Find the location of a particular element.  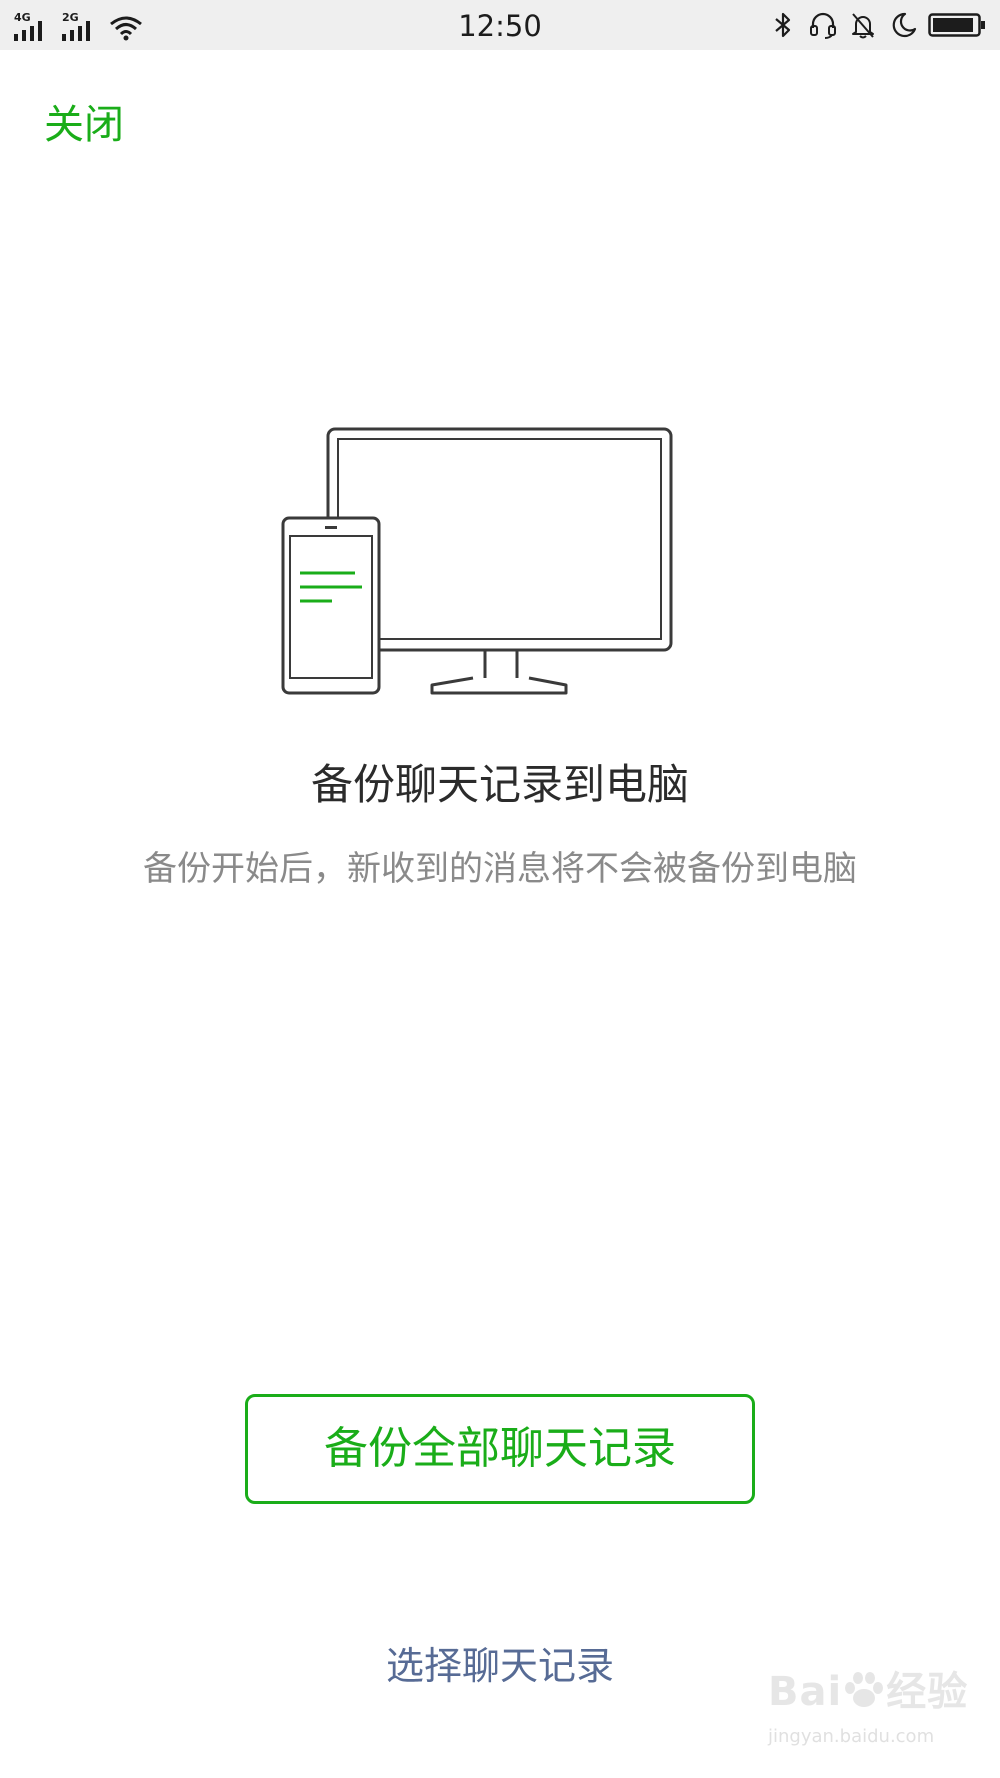

alarm-off-icon is located at coordinates (863, 26).